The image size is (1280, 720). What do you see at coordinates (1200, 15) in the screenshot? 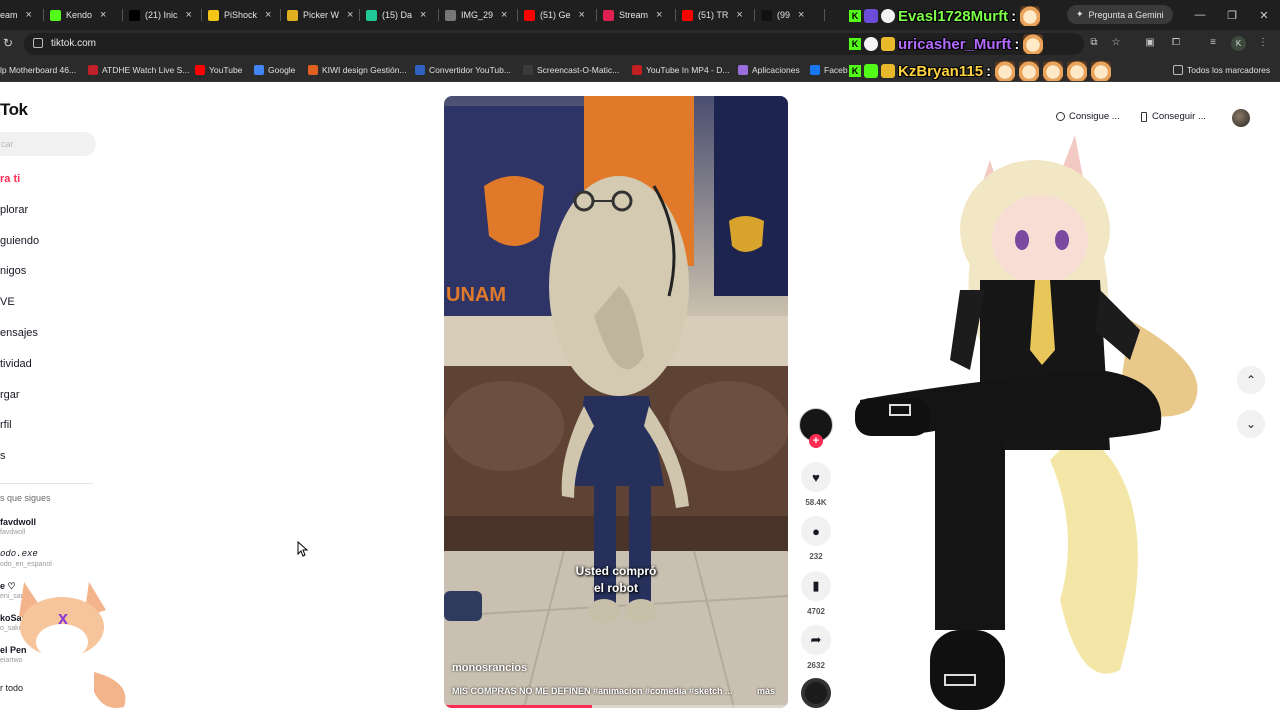
I see `minimize-icon: —` at bounding box center [1200, 15].